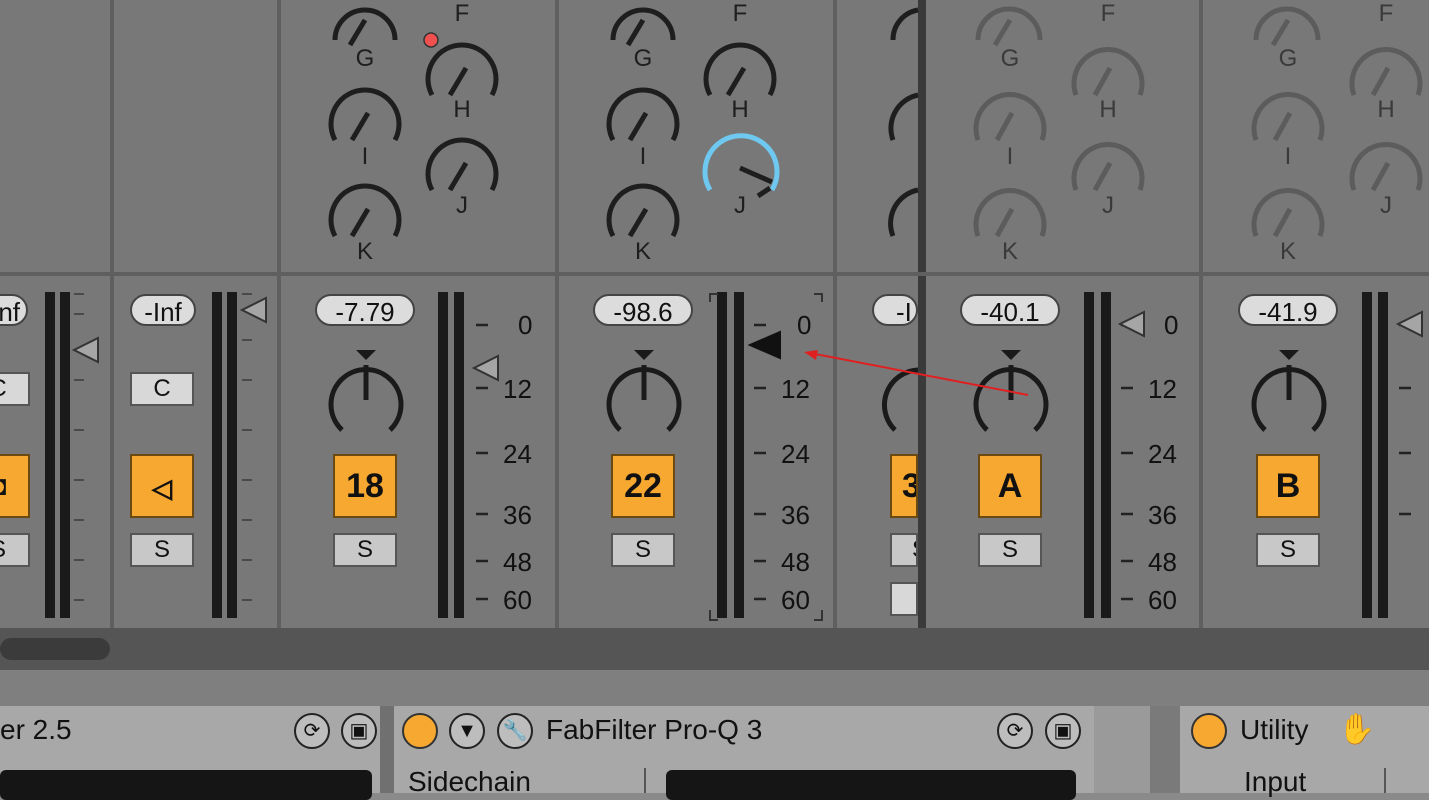 Image resolution: width=1429 pixels, height=800 pixels. Describe the element at coordinates (431, 40) in the screenshot. I see `automation-dot` at that location.